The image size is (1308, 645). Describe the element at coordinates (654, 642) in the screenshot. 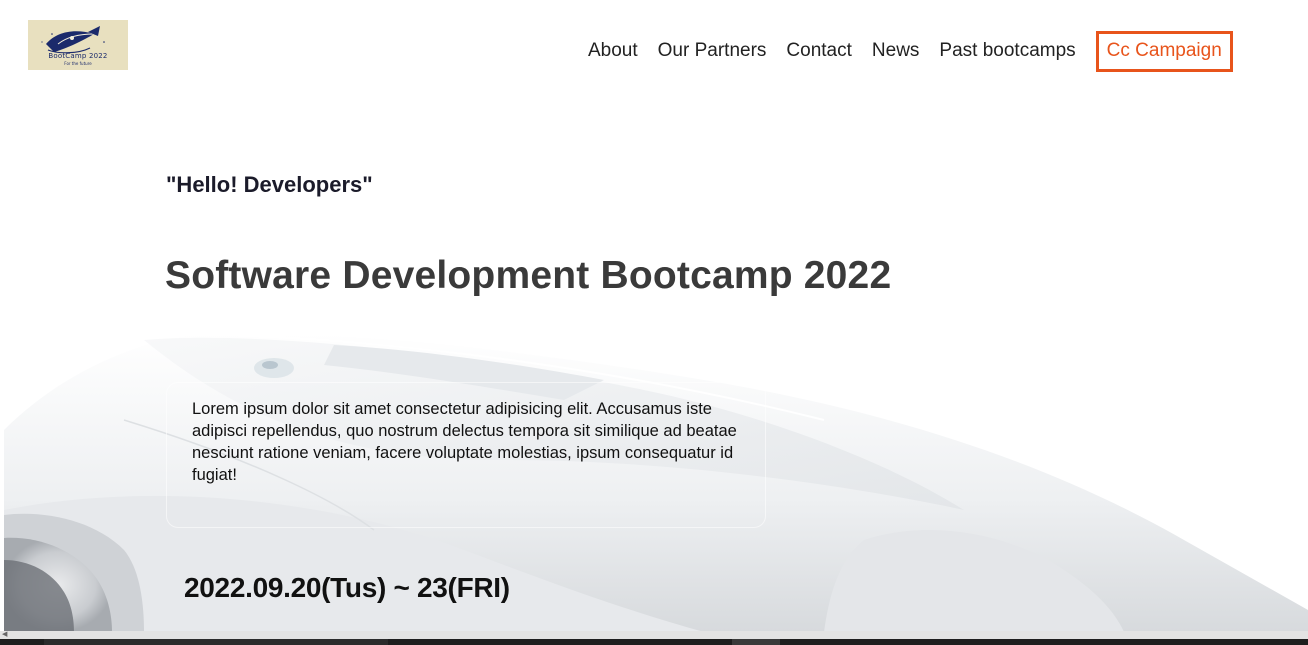

I see `taskbar-strip` at that location.